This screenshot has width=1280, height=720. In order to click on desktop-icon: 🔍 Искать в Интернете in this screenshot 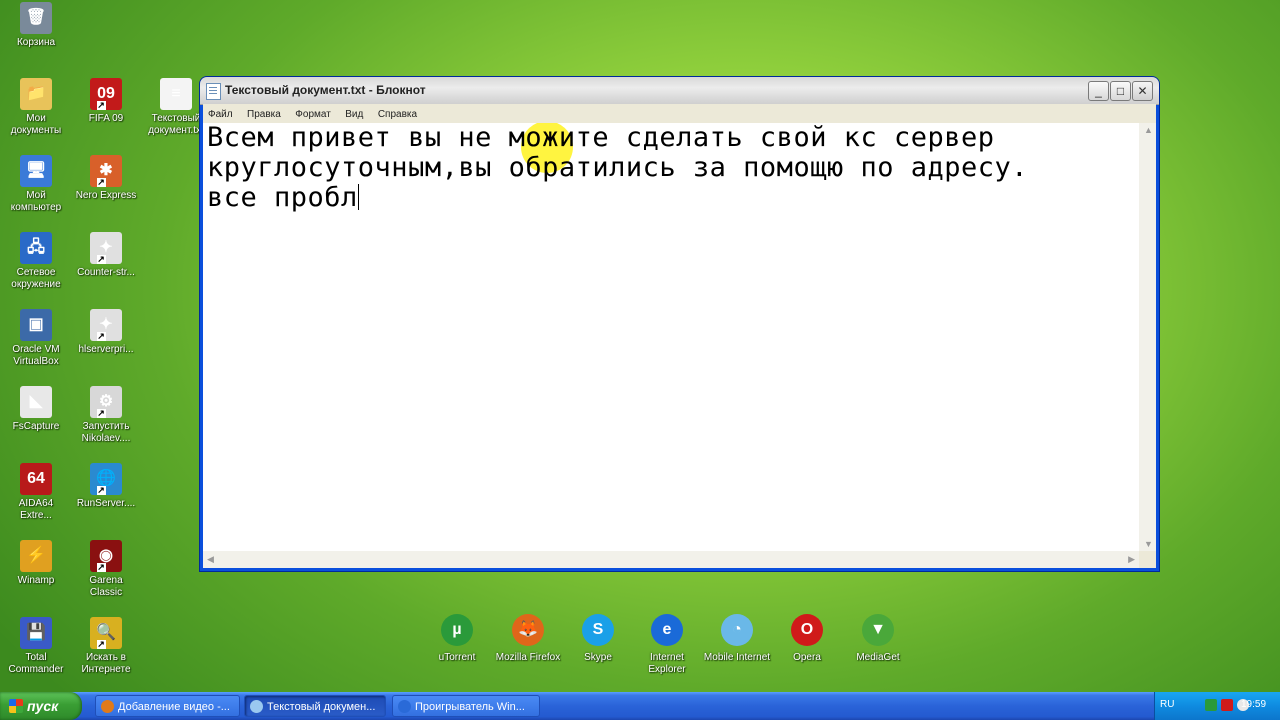, I will do `click(106, 646)`.